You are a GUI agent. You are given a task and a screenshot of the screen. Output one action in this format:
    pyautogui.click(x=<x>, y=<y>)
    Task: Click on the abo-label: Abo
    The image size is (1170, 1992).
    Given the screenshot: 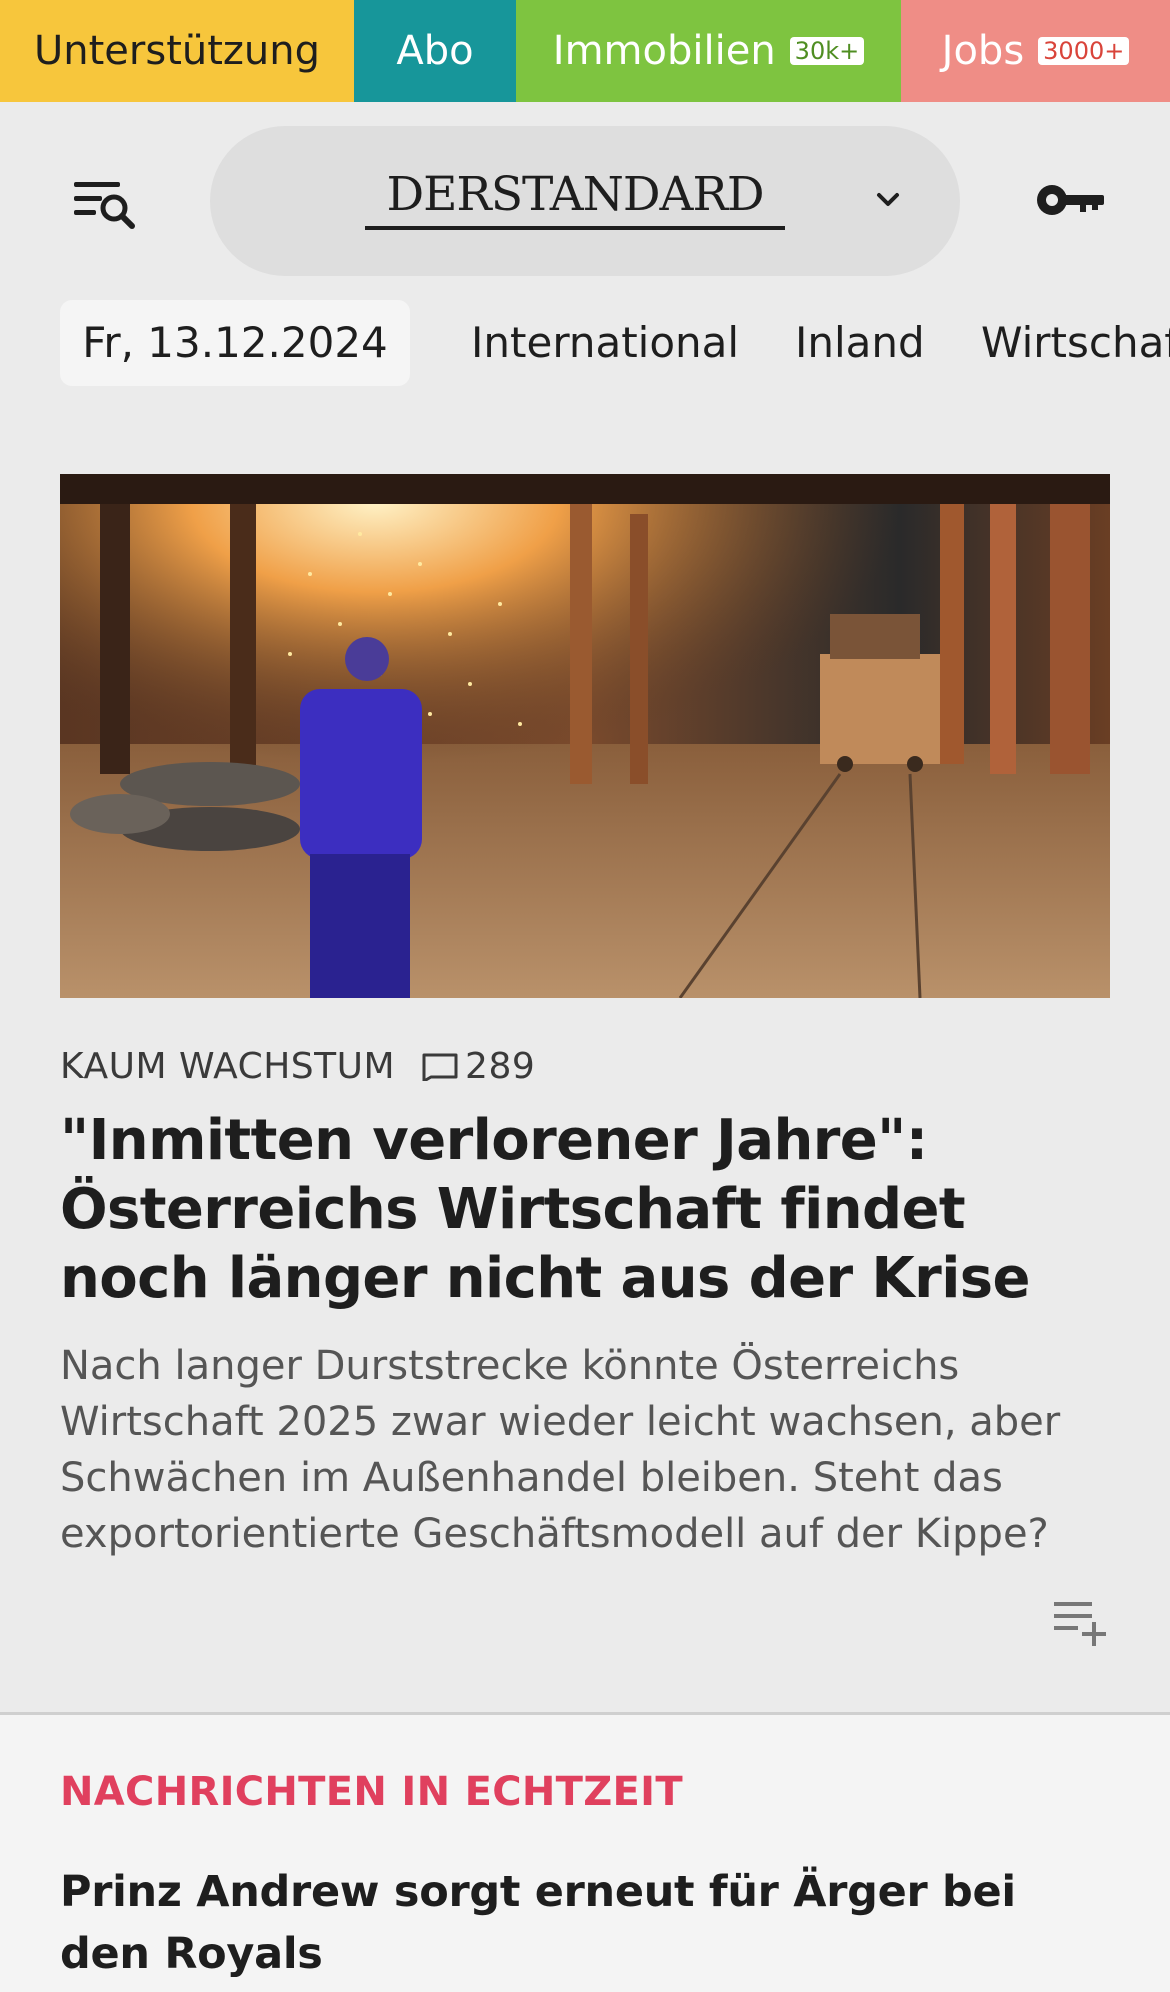 What is the action you would take?
    pyautogui.click(x=435, y=51)
    